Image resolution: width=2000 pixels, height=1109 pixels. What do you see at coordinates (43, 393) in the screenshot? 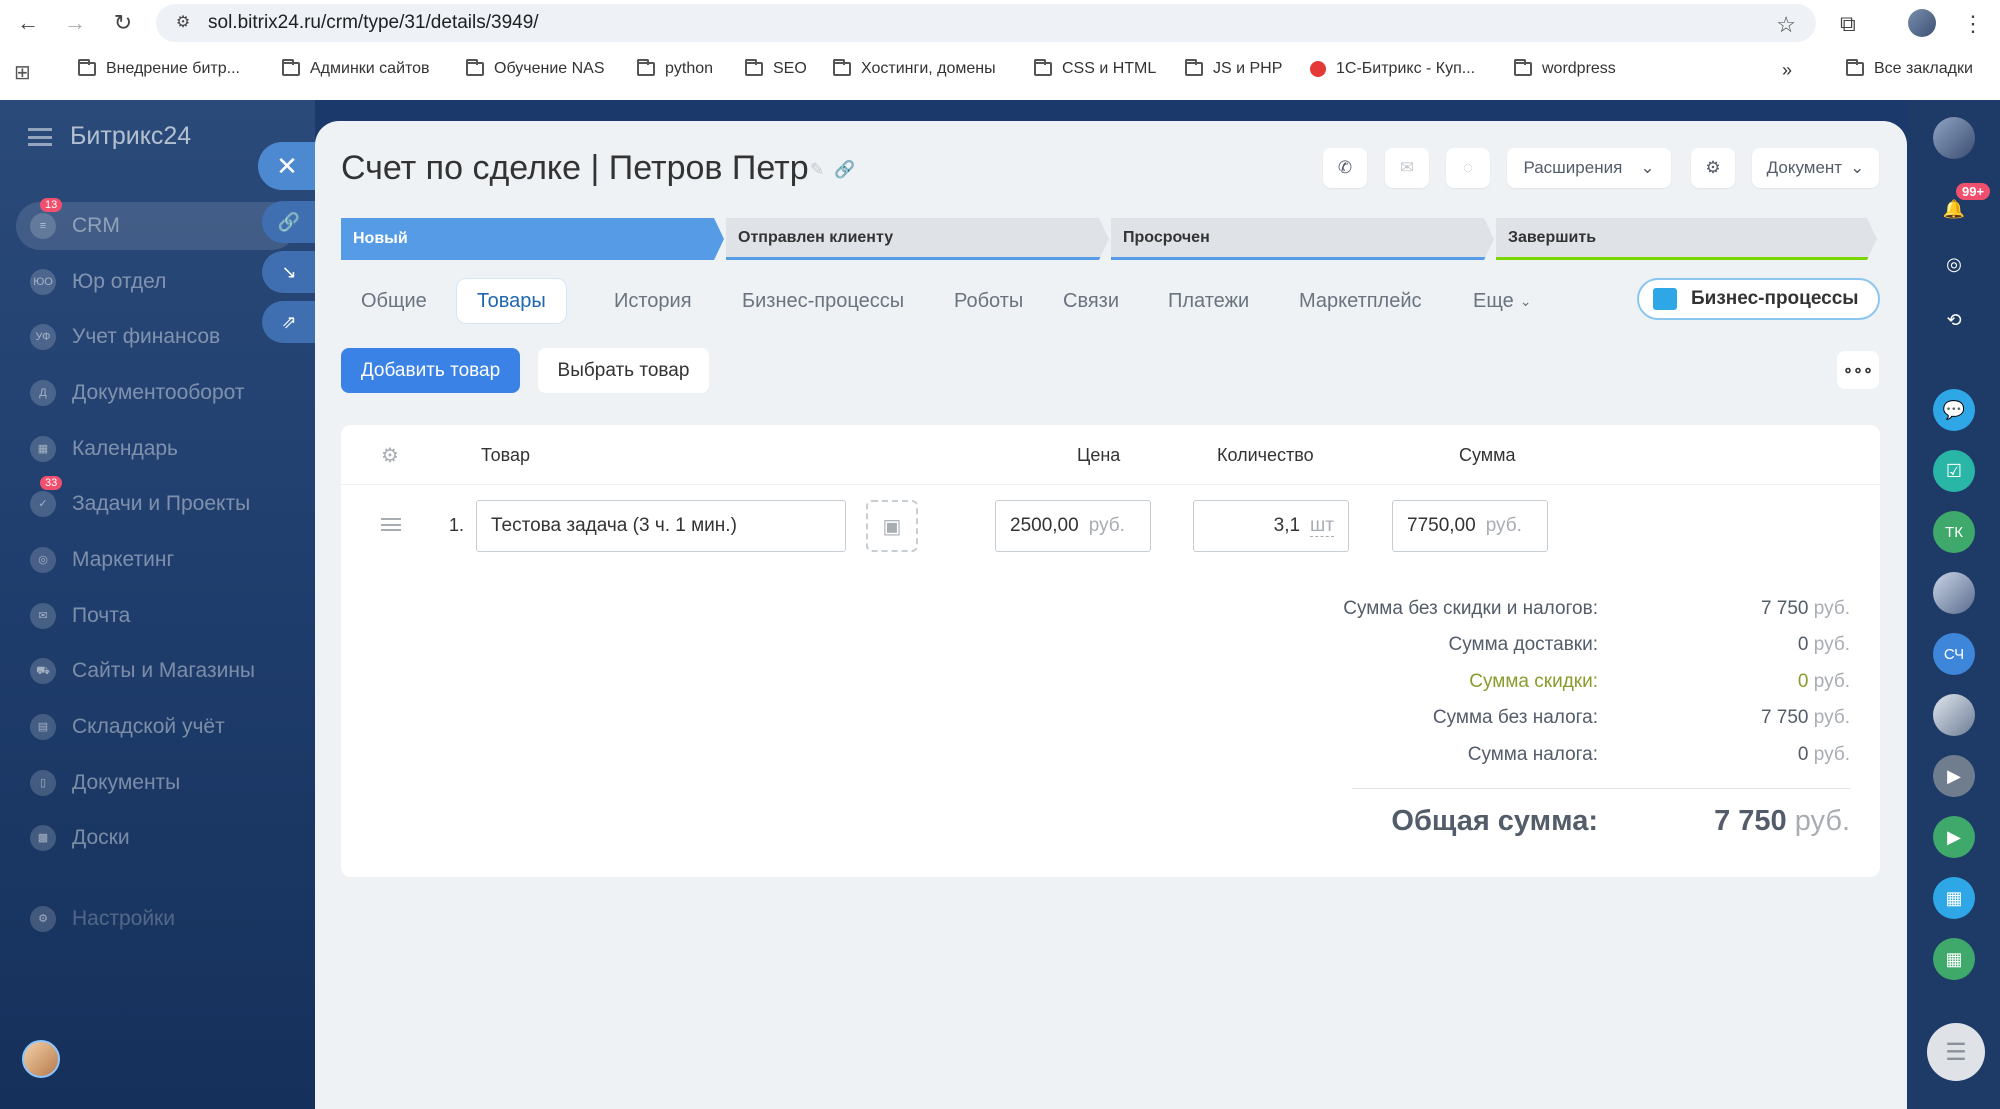
I see `docflow-avatar-icon: Д` at bounding box center [43, 393].